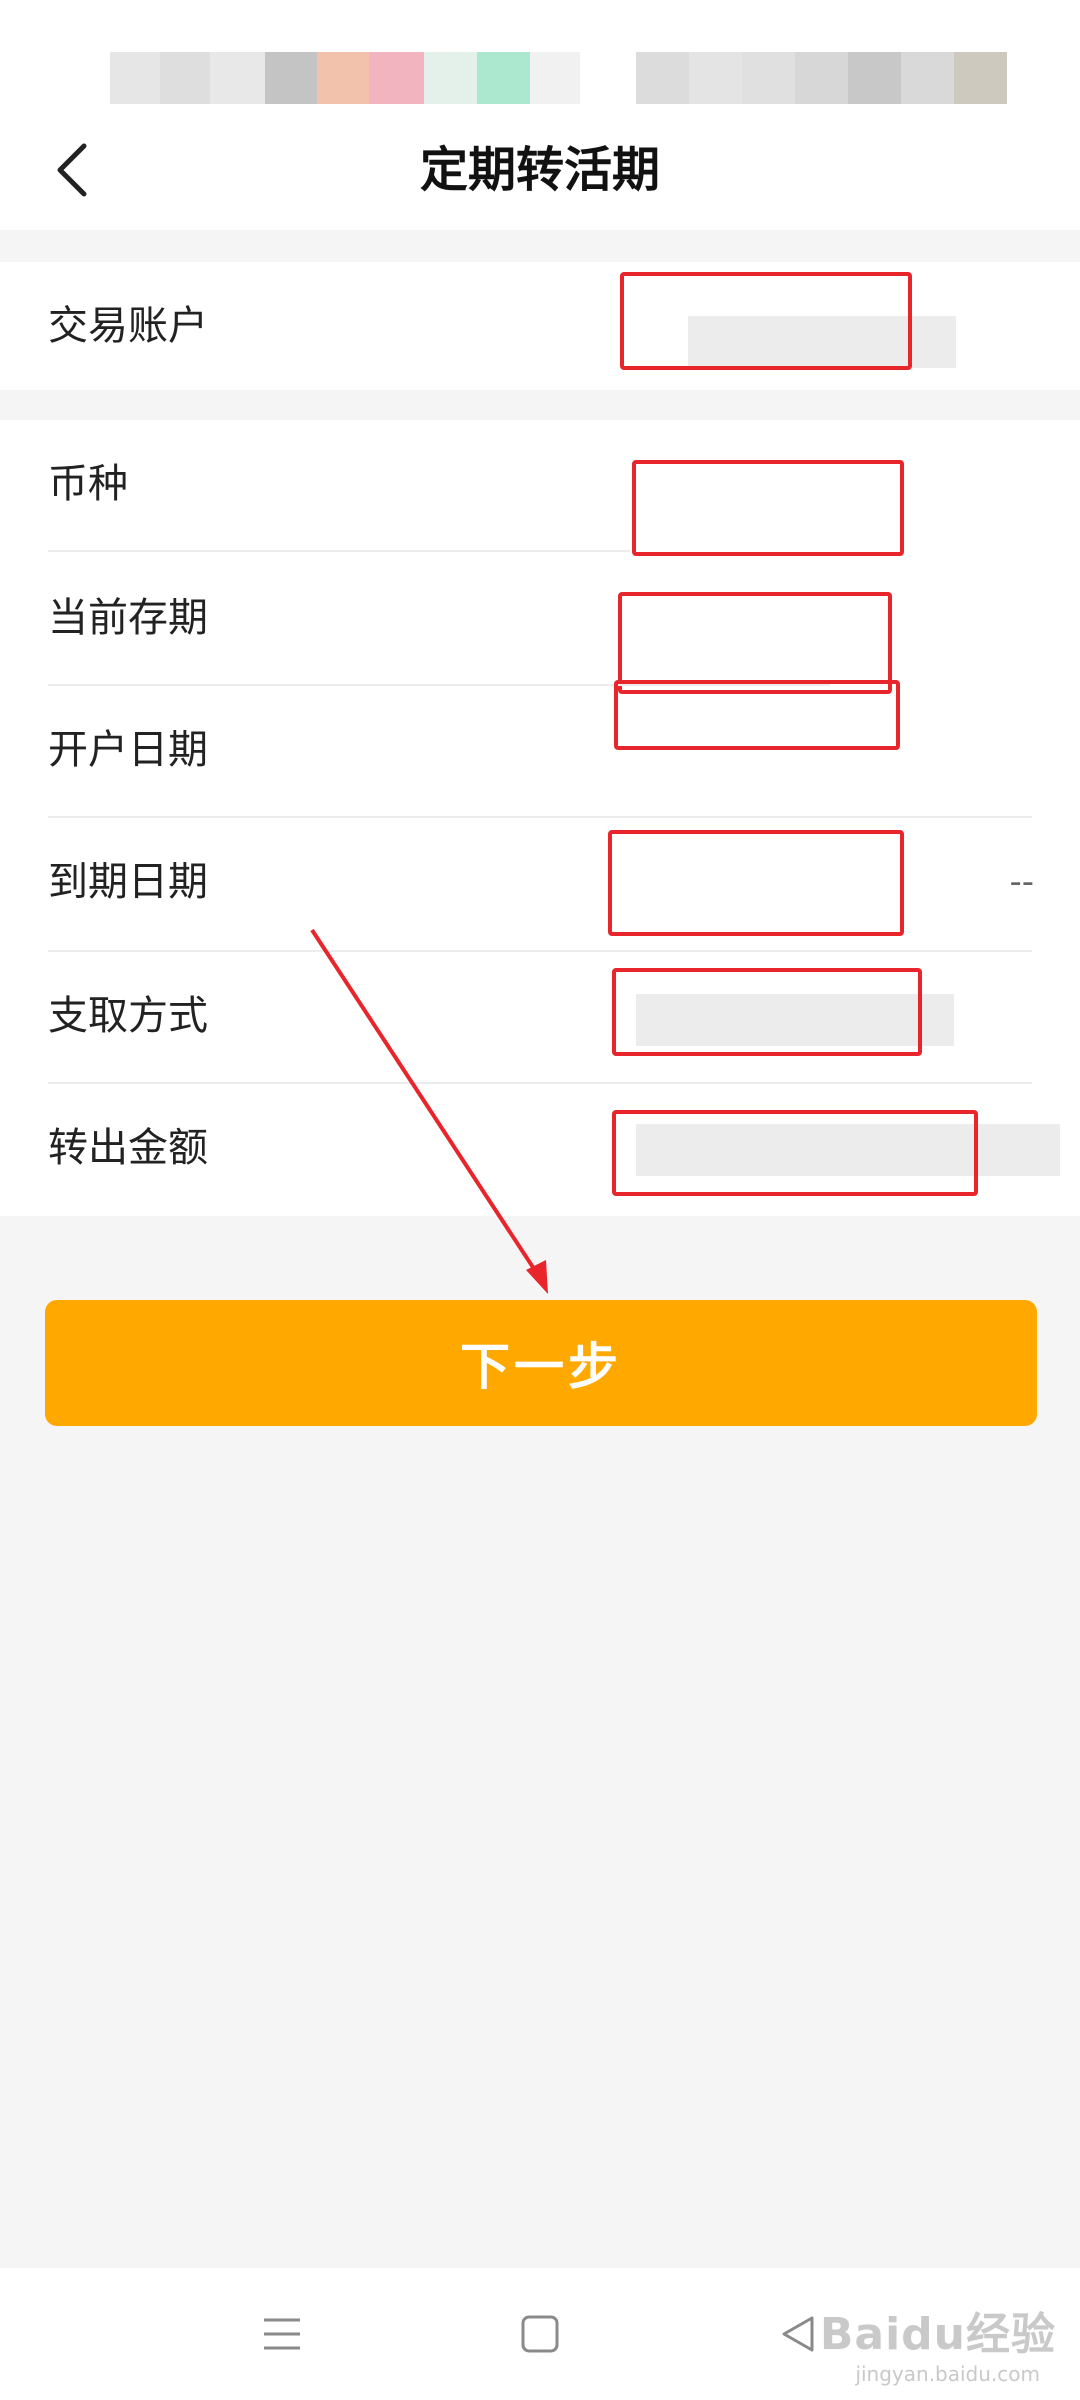 The width and height of the screenshot is (1080, 2400). What do you see at coordinates (540, 623) in the screenshot?
I see `term-row: 当前存期` at bounding box center [540, 623].